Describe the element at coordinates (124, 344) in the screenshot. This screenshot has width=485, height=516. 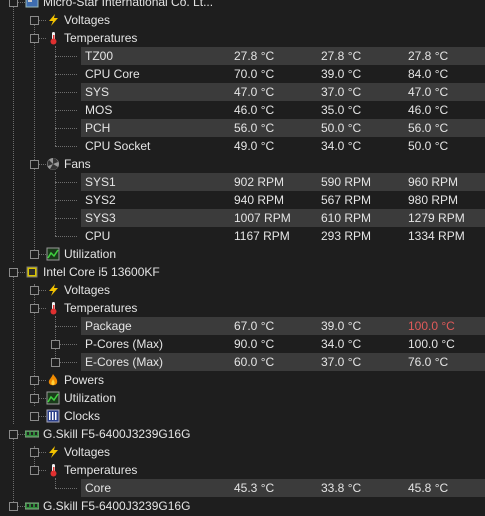
I see `row-label: P-Cores (Max)` at that location.